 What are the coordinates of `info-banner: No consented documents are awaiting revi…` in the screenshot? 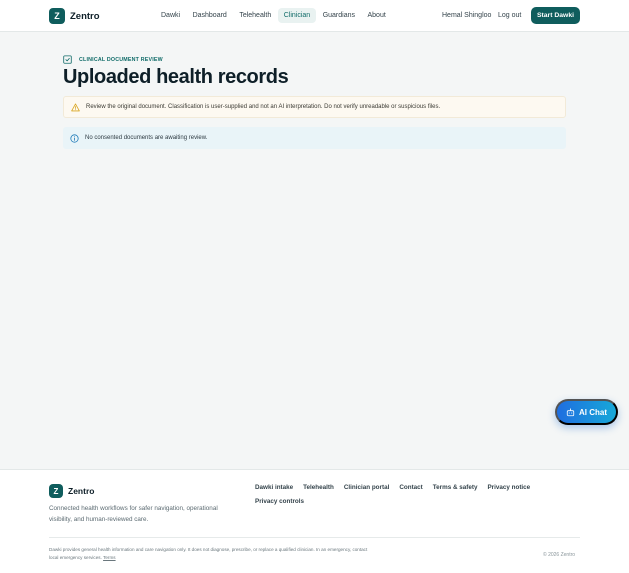 It's located at (314, 138).